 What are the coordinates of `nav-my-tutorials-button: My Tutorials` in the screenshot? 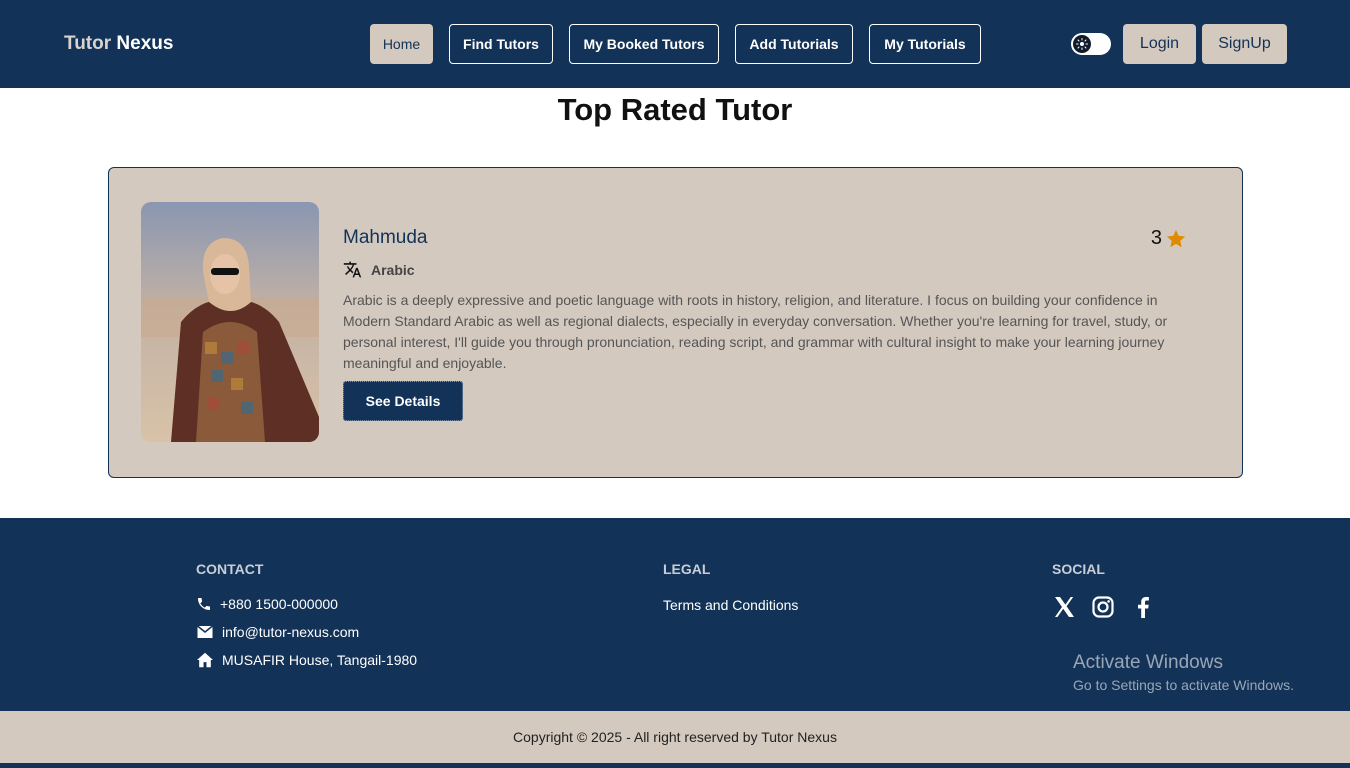 It's located at (925, 44).